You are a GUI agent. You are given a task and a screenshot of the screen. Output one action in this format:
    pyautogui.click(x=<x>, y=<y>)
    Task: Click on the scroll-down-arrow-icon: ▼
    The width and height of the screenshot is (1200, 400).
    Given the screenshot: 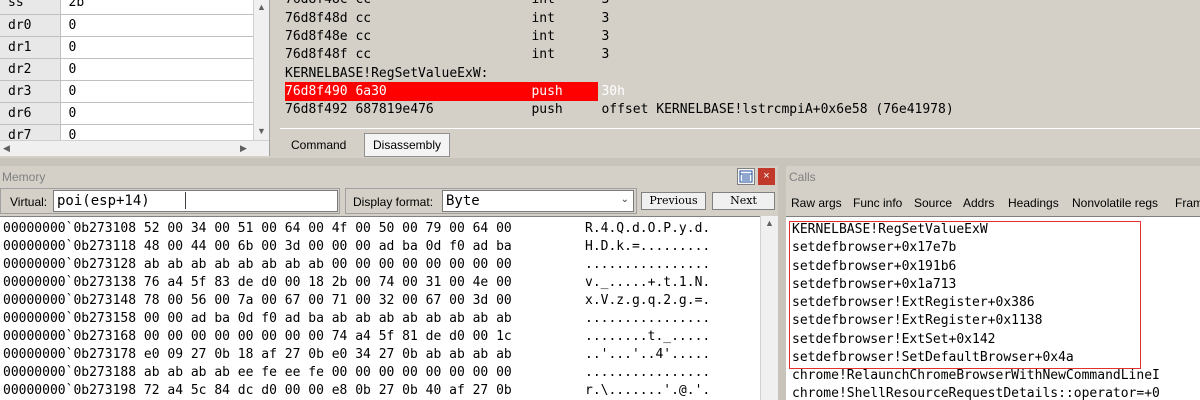 What is the action you would take?
    pyautogui.click(x=261, y=131)
    